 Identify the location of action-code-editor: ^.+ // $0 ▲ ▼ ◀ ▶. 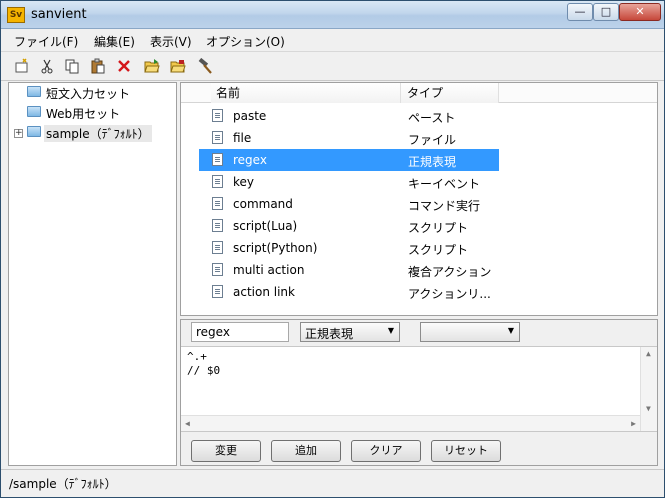
(419, 389).